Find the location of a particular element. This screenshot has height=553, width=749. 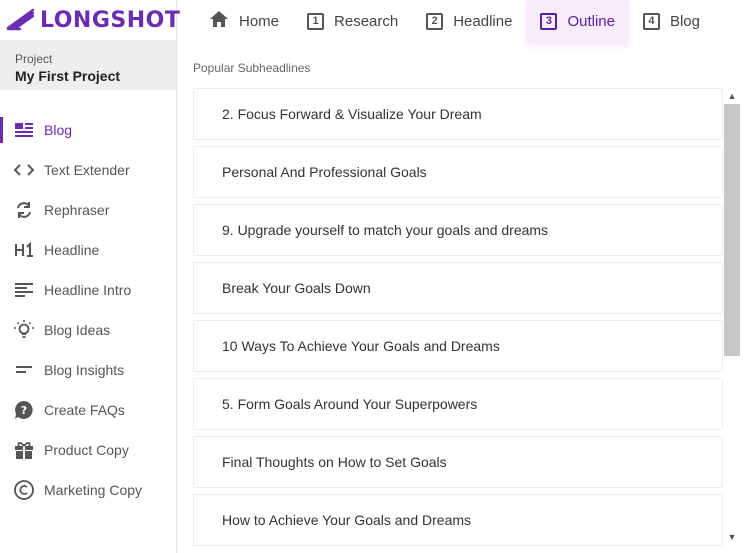

sidebar-item-blog: Blog is located at coordinates (88, 130).